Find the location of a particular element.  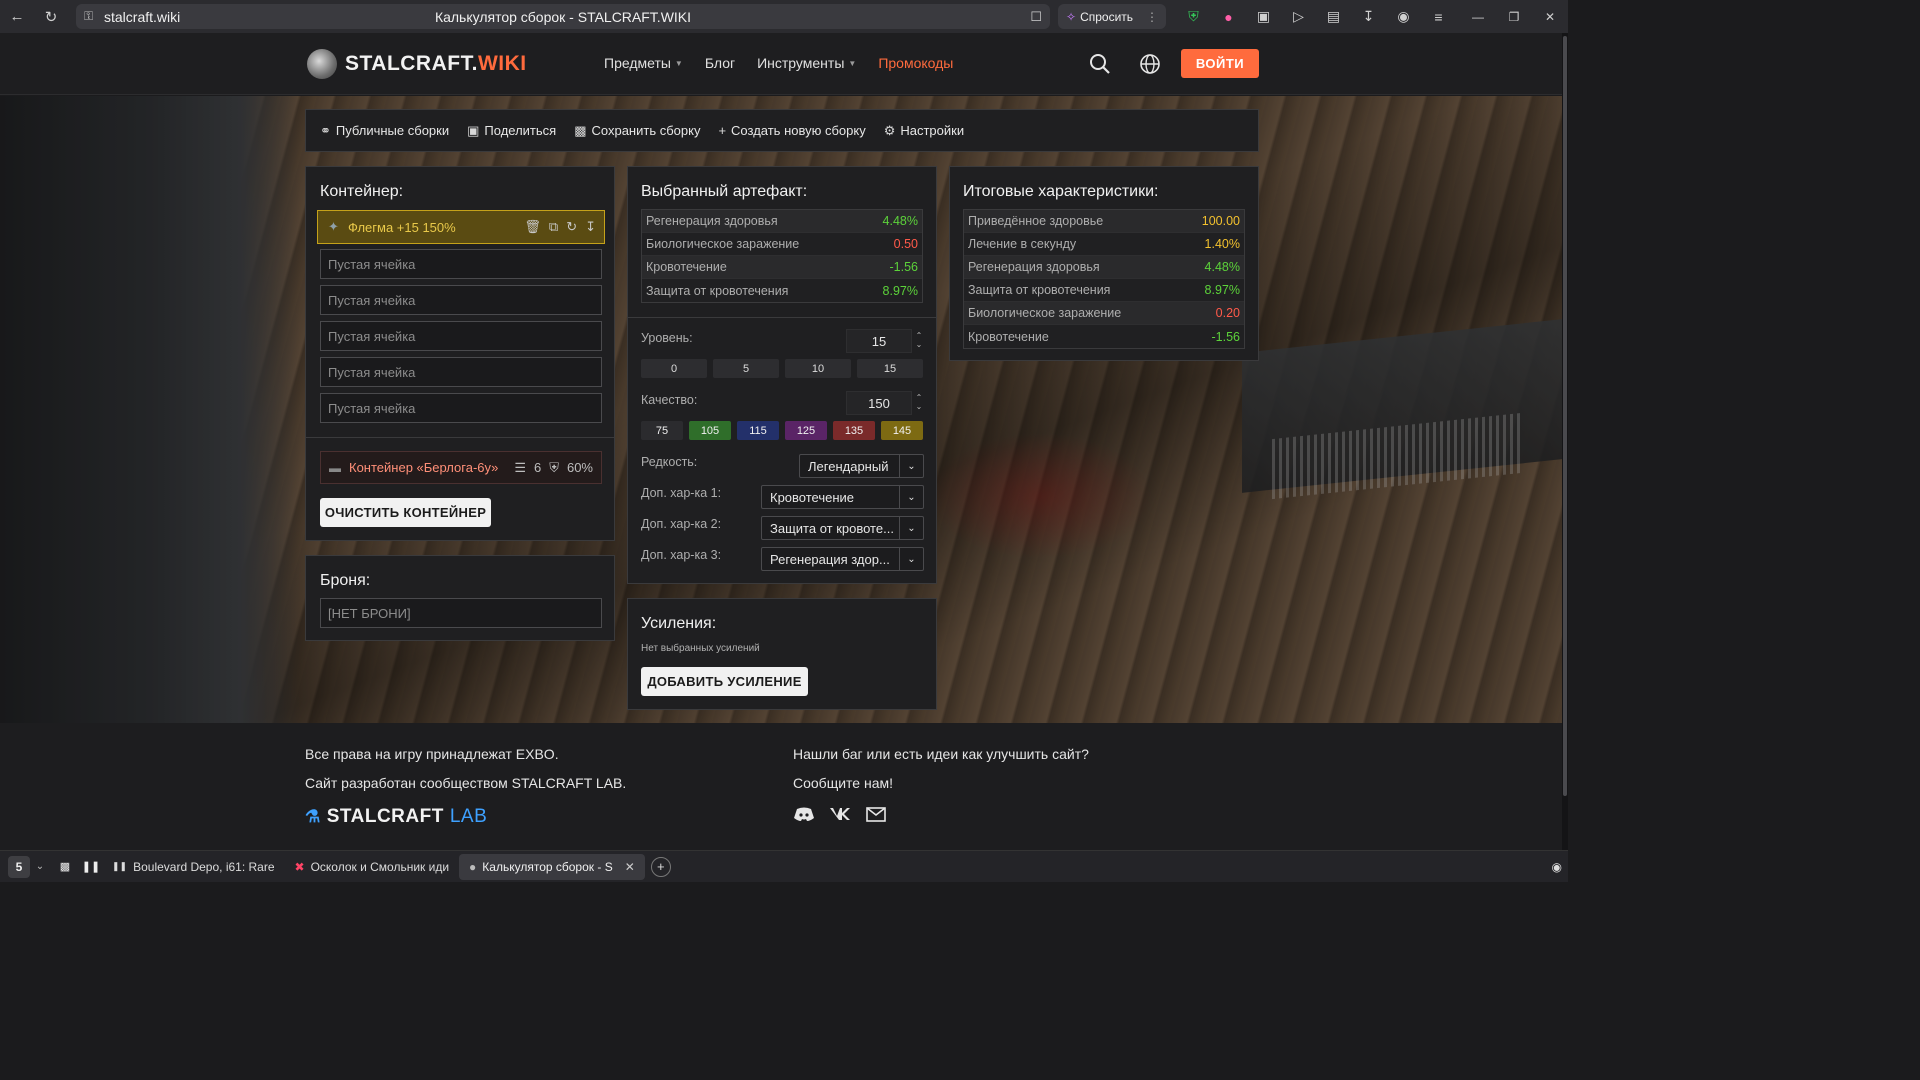

menu-icon: ≡ is located at coordinates (1438, 17).